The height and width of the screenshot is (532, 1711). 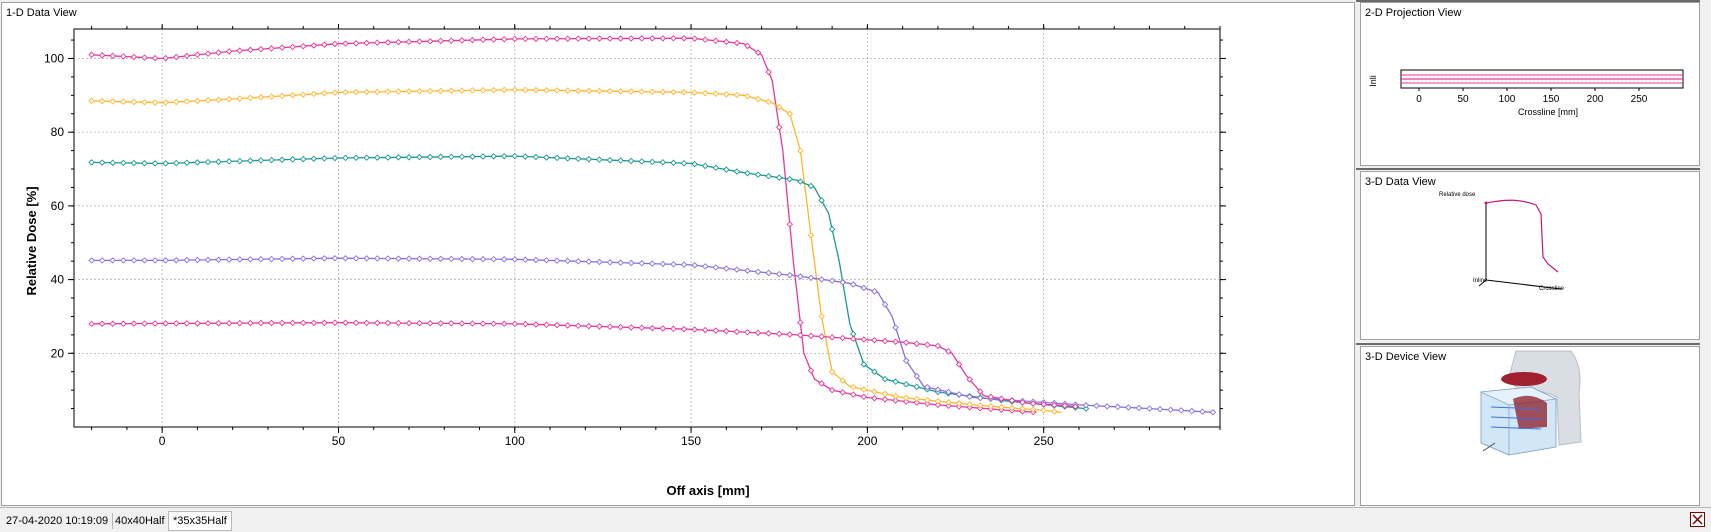 What do you see at coordinates (58, 521) in the screenshot?
I see `status-timestamp: 27-04-2020 10:19:09` at bounding box center [58, 521].